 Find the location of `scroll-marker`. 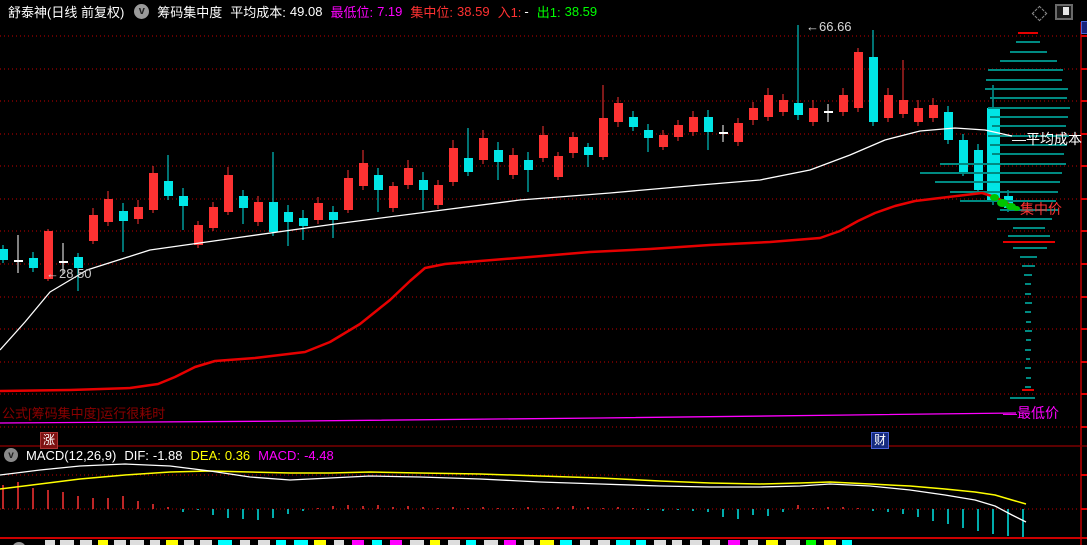

scroll-marker is located at coordinates (1084, 27).